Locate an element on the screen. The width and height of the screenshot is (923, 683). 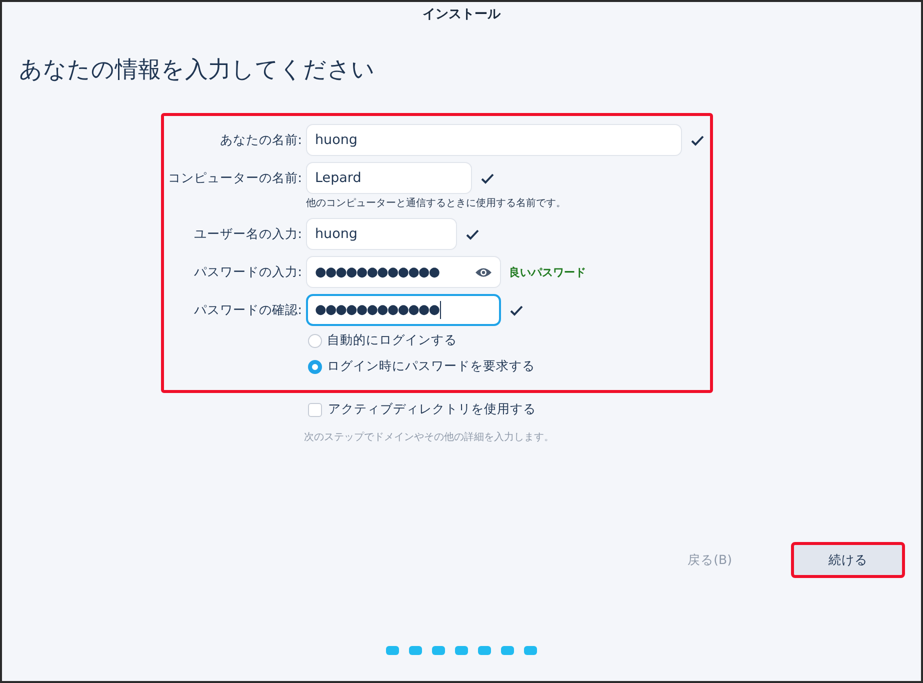
checkbox-label: アクティブディレクトリを使用する is located at coordinates (432, 409).